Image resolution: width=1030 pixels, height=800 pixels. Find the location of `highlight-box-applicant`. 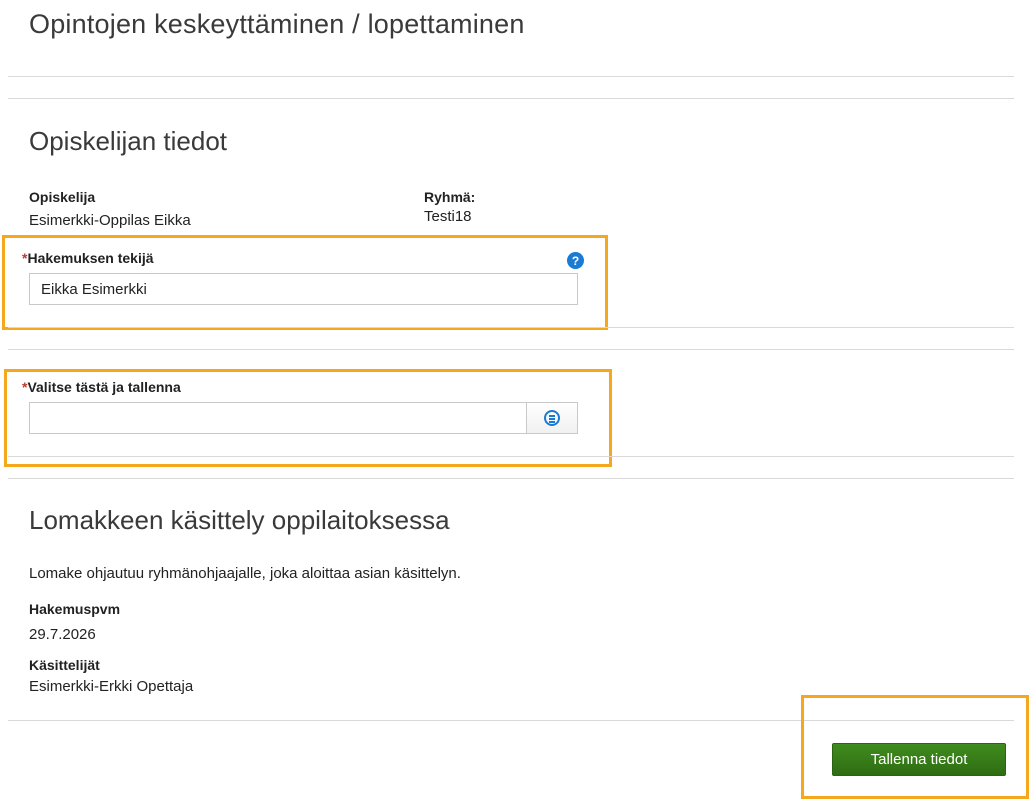

highlight-box-applicant is located at coordinates (305, 282).